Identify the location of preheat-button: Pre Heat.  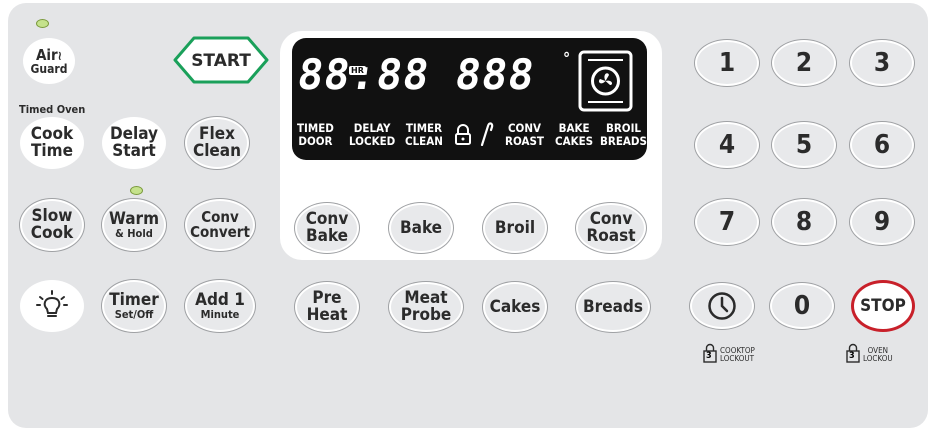
(327, 307).